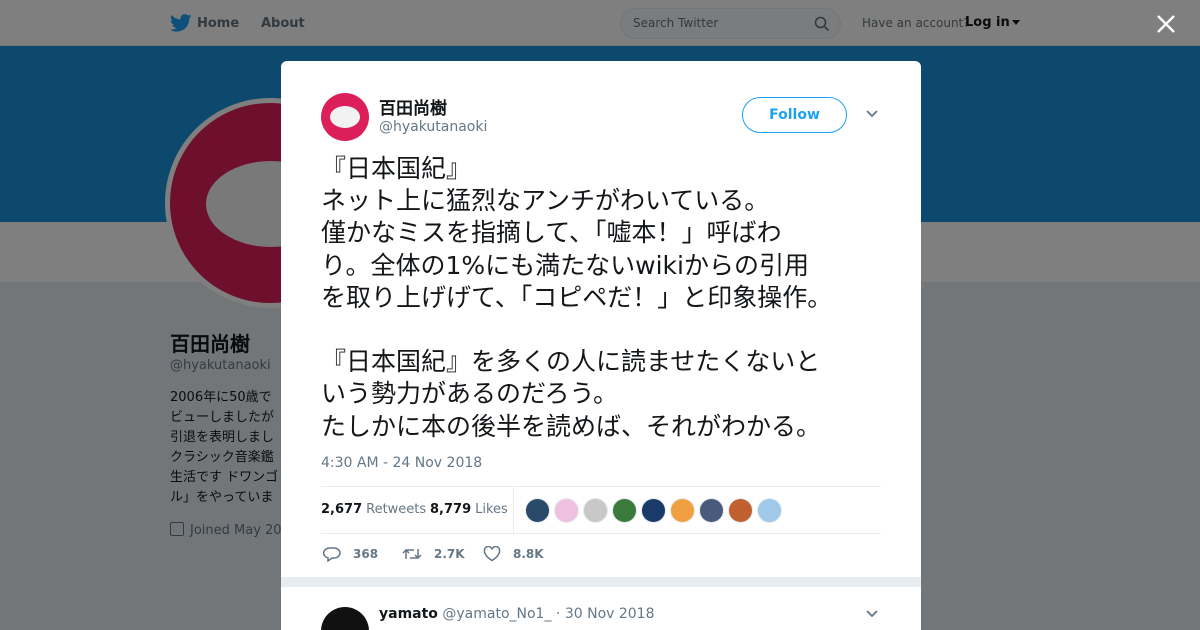  Describe the element at coordinates (342, 509) in the screenshot. I see `retweets-count: 2,677` at that location.